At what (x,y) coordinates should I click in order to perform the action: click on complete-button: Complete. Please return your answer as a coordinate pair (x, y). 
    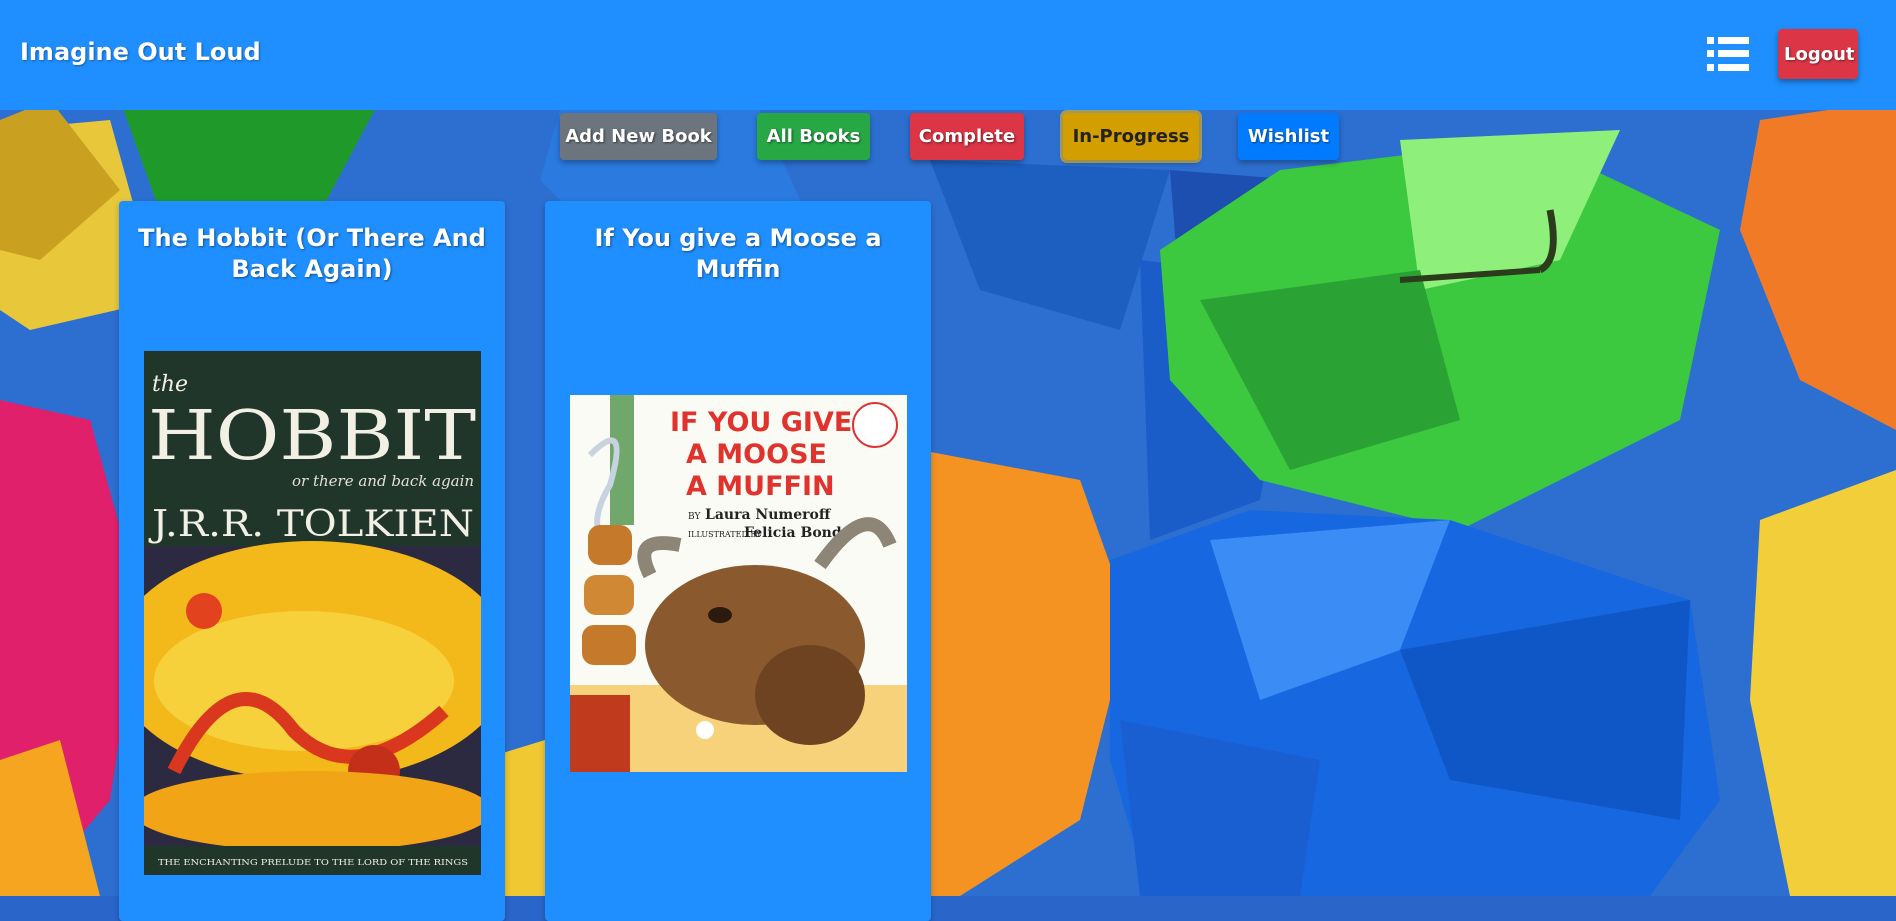
    Looking at the image, I should click on (967, 136).